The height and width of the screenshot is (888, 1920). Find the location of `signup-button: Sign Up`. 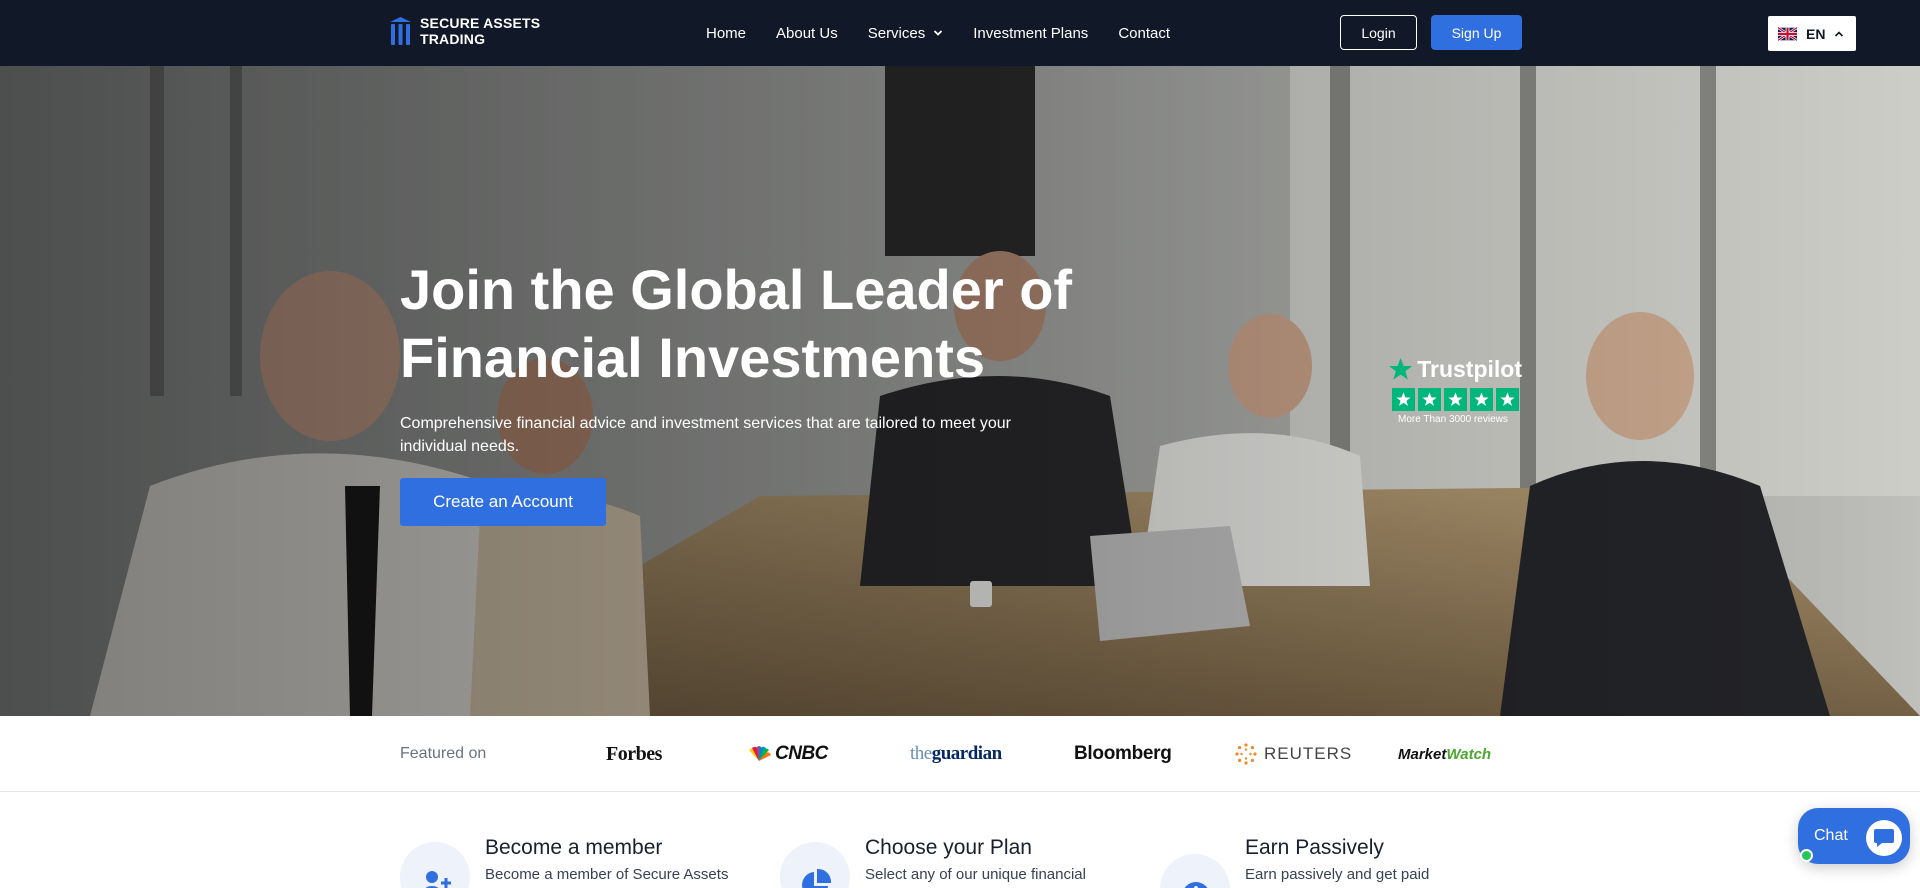

signup-button: Sign Up is located at coordinates (1476, 32).